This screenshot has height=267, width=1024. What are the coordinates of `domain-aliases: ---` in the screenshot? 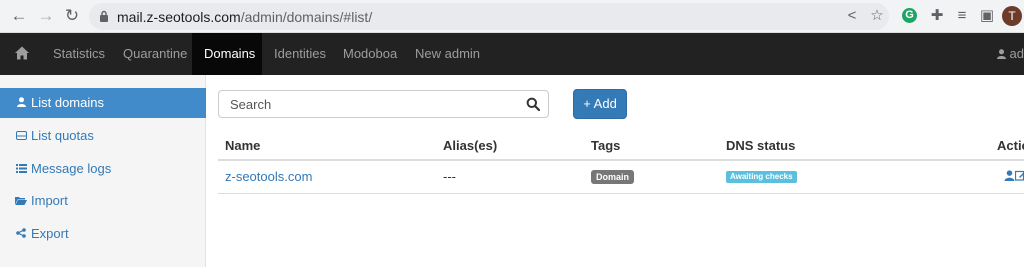 It's located at (449, 176).